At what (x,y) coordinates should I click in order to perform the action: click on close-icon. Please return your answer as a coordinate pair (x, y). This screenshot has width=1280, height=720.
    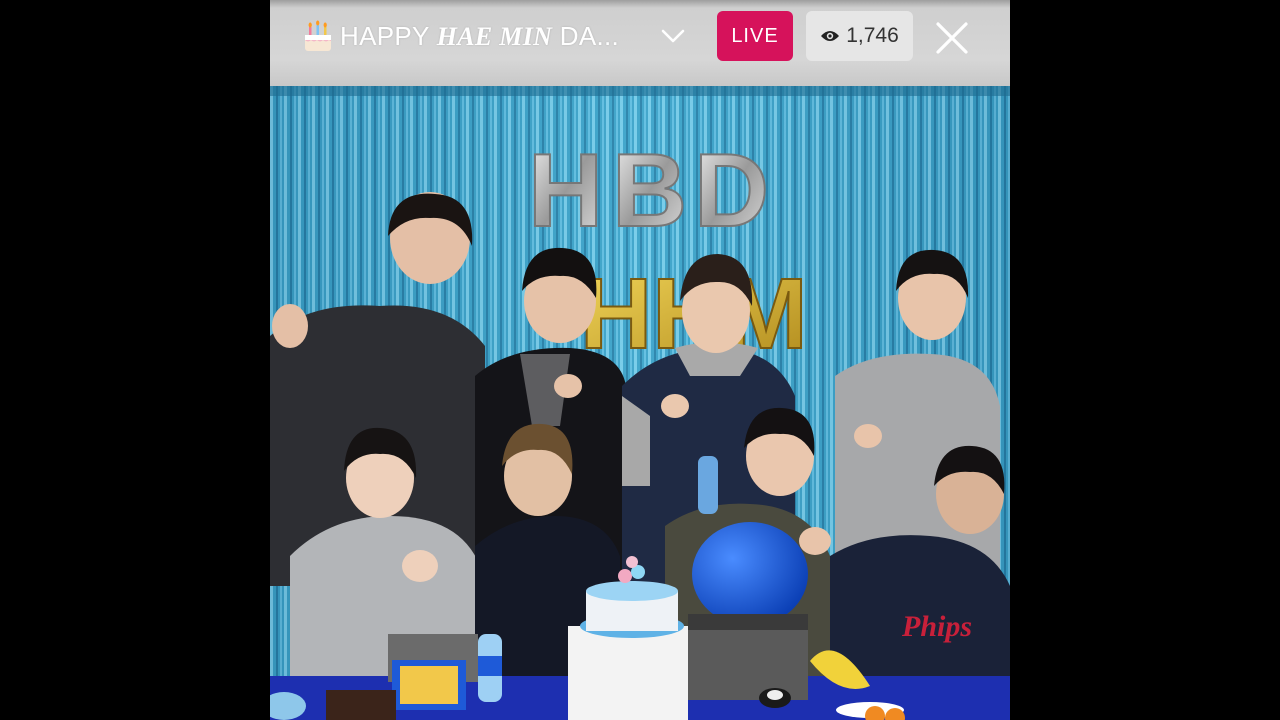
    Looking at the image, I should click on (952, 38).